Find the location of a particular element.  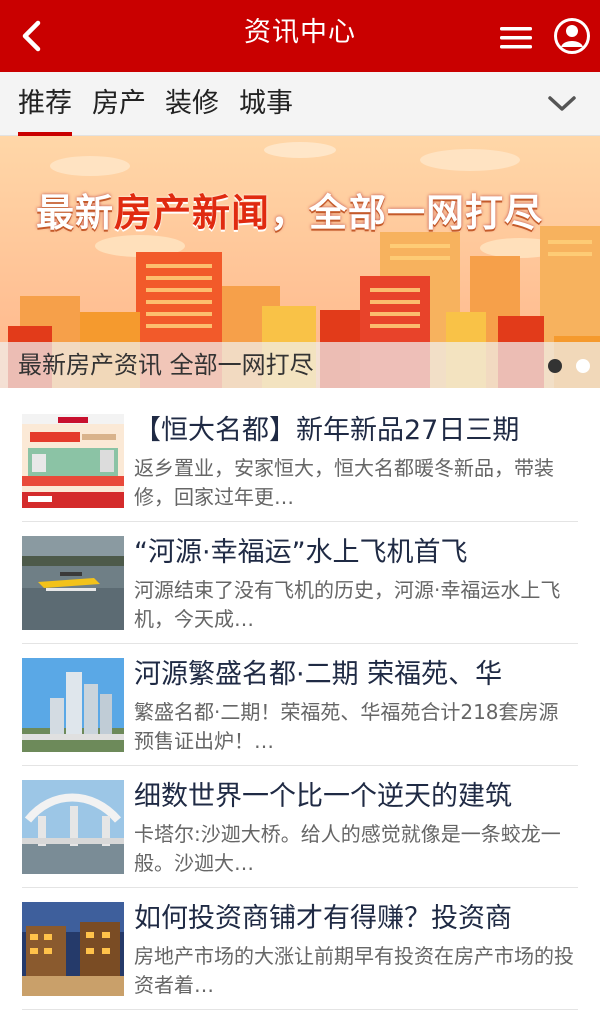

news-title: 【恒大名都】新年新品27日三期 is located at coordinates (327, 430).